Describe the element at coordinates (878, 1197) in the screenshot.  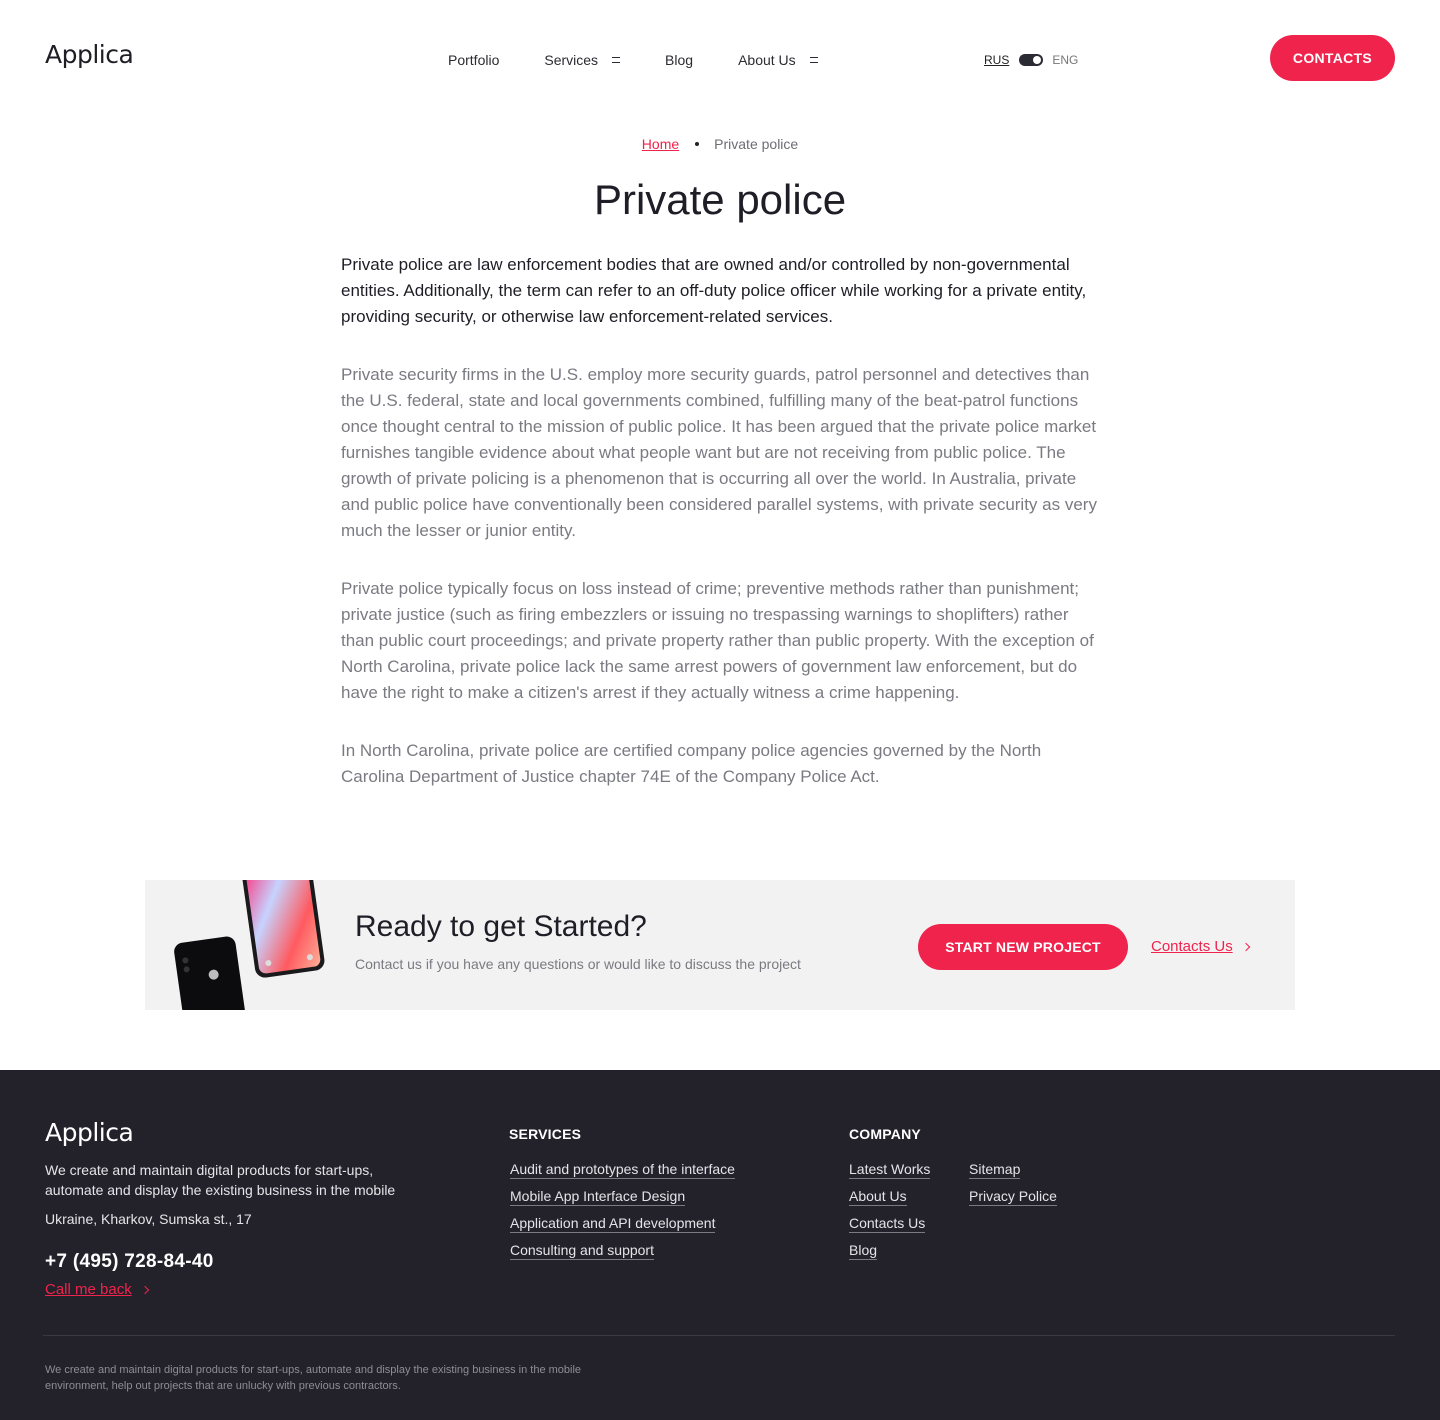
I see `footer-company-link: About Us` at that location.